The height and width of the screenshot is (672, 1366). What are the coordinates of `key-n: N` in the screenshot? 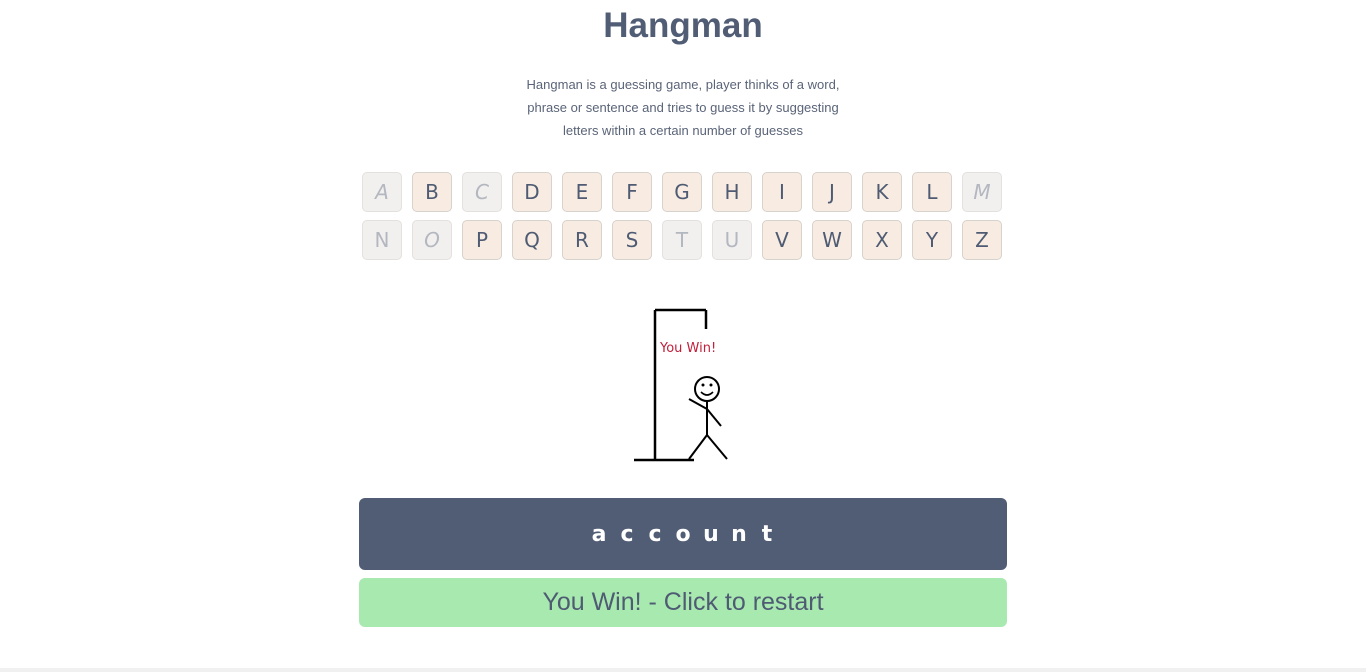 It's located at (382, 240).